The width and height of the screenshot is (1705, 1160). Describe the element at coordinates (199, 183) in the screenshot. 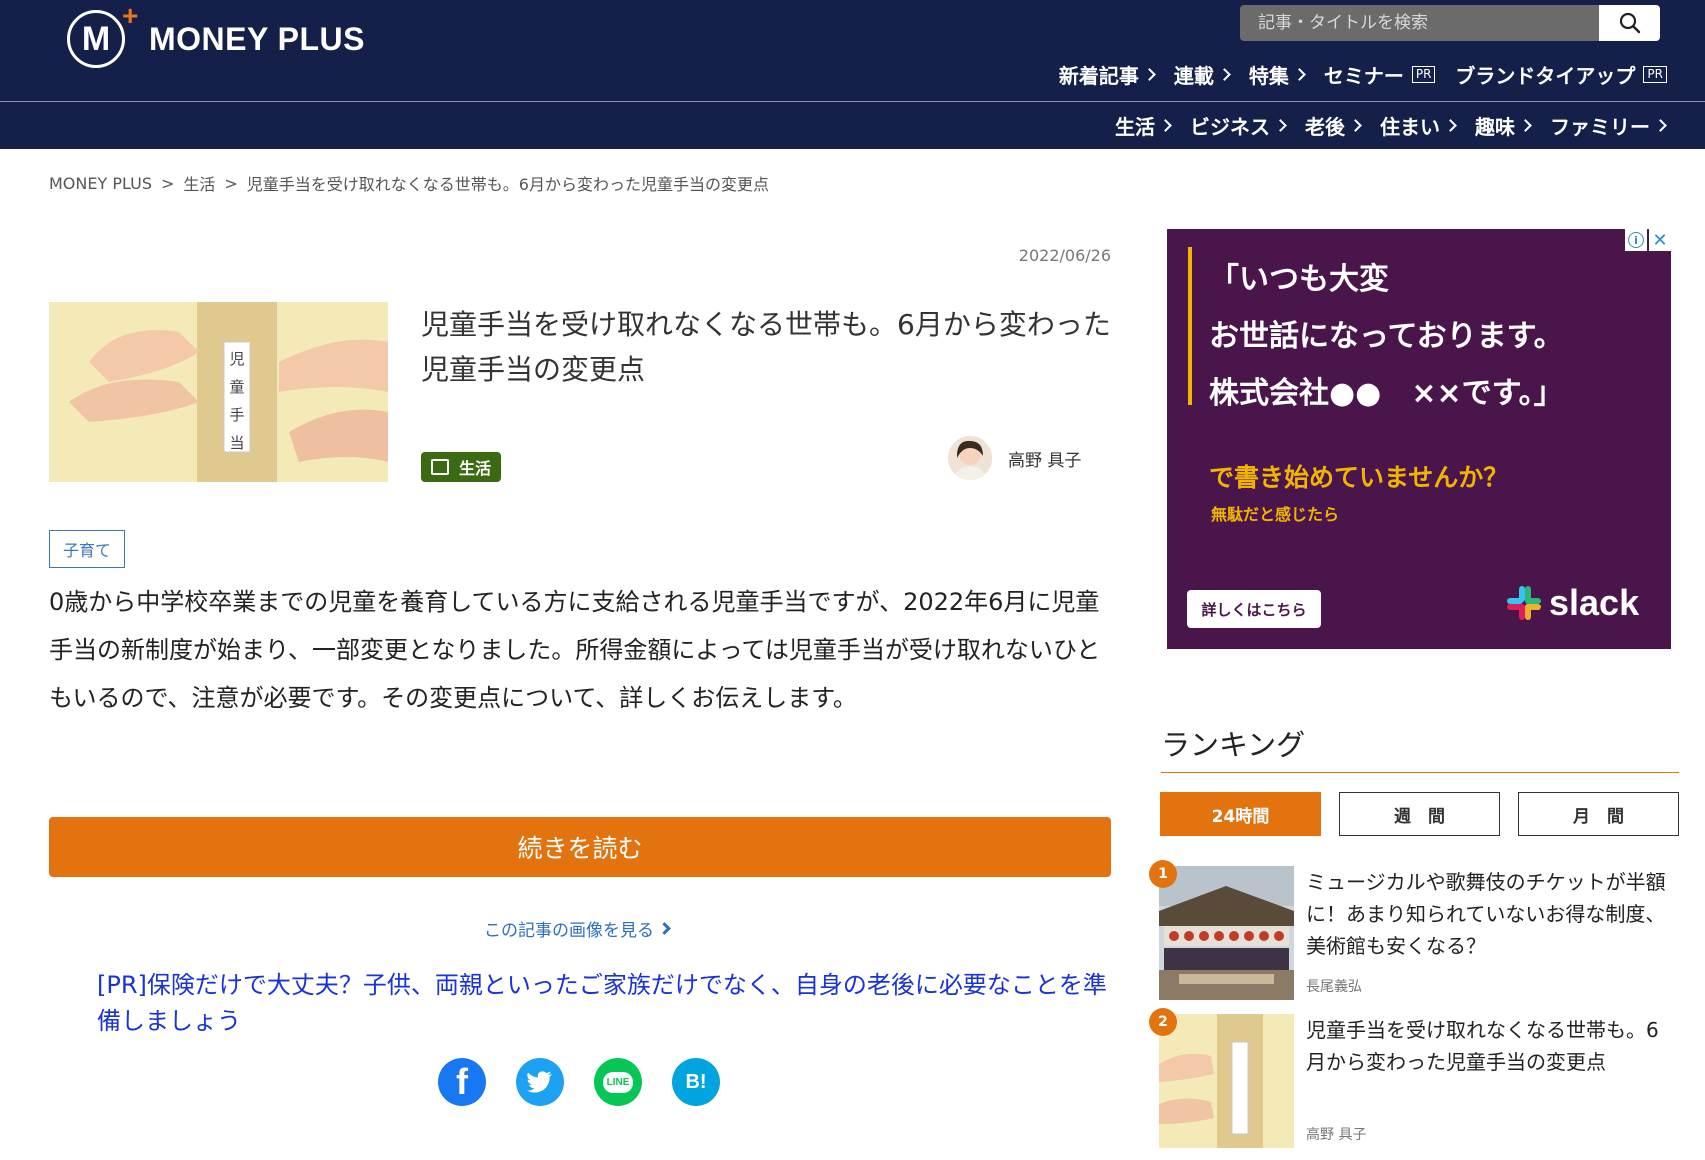

I see `breadcrumb-category: 生活` at that location.